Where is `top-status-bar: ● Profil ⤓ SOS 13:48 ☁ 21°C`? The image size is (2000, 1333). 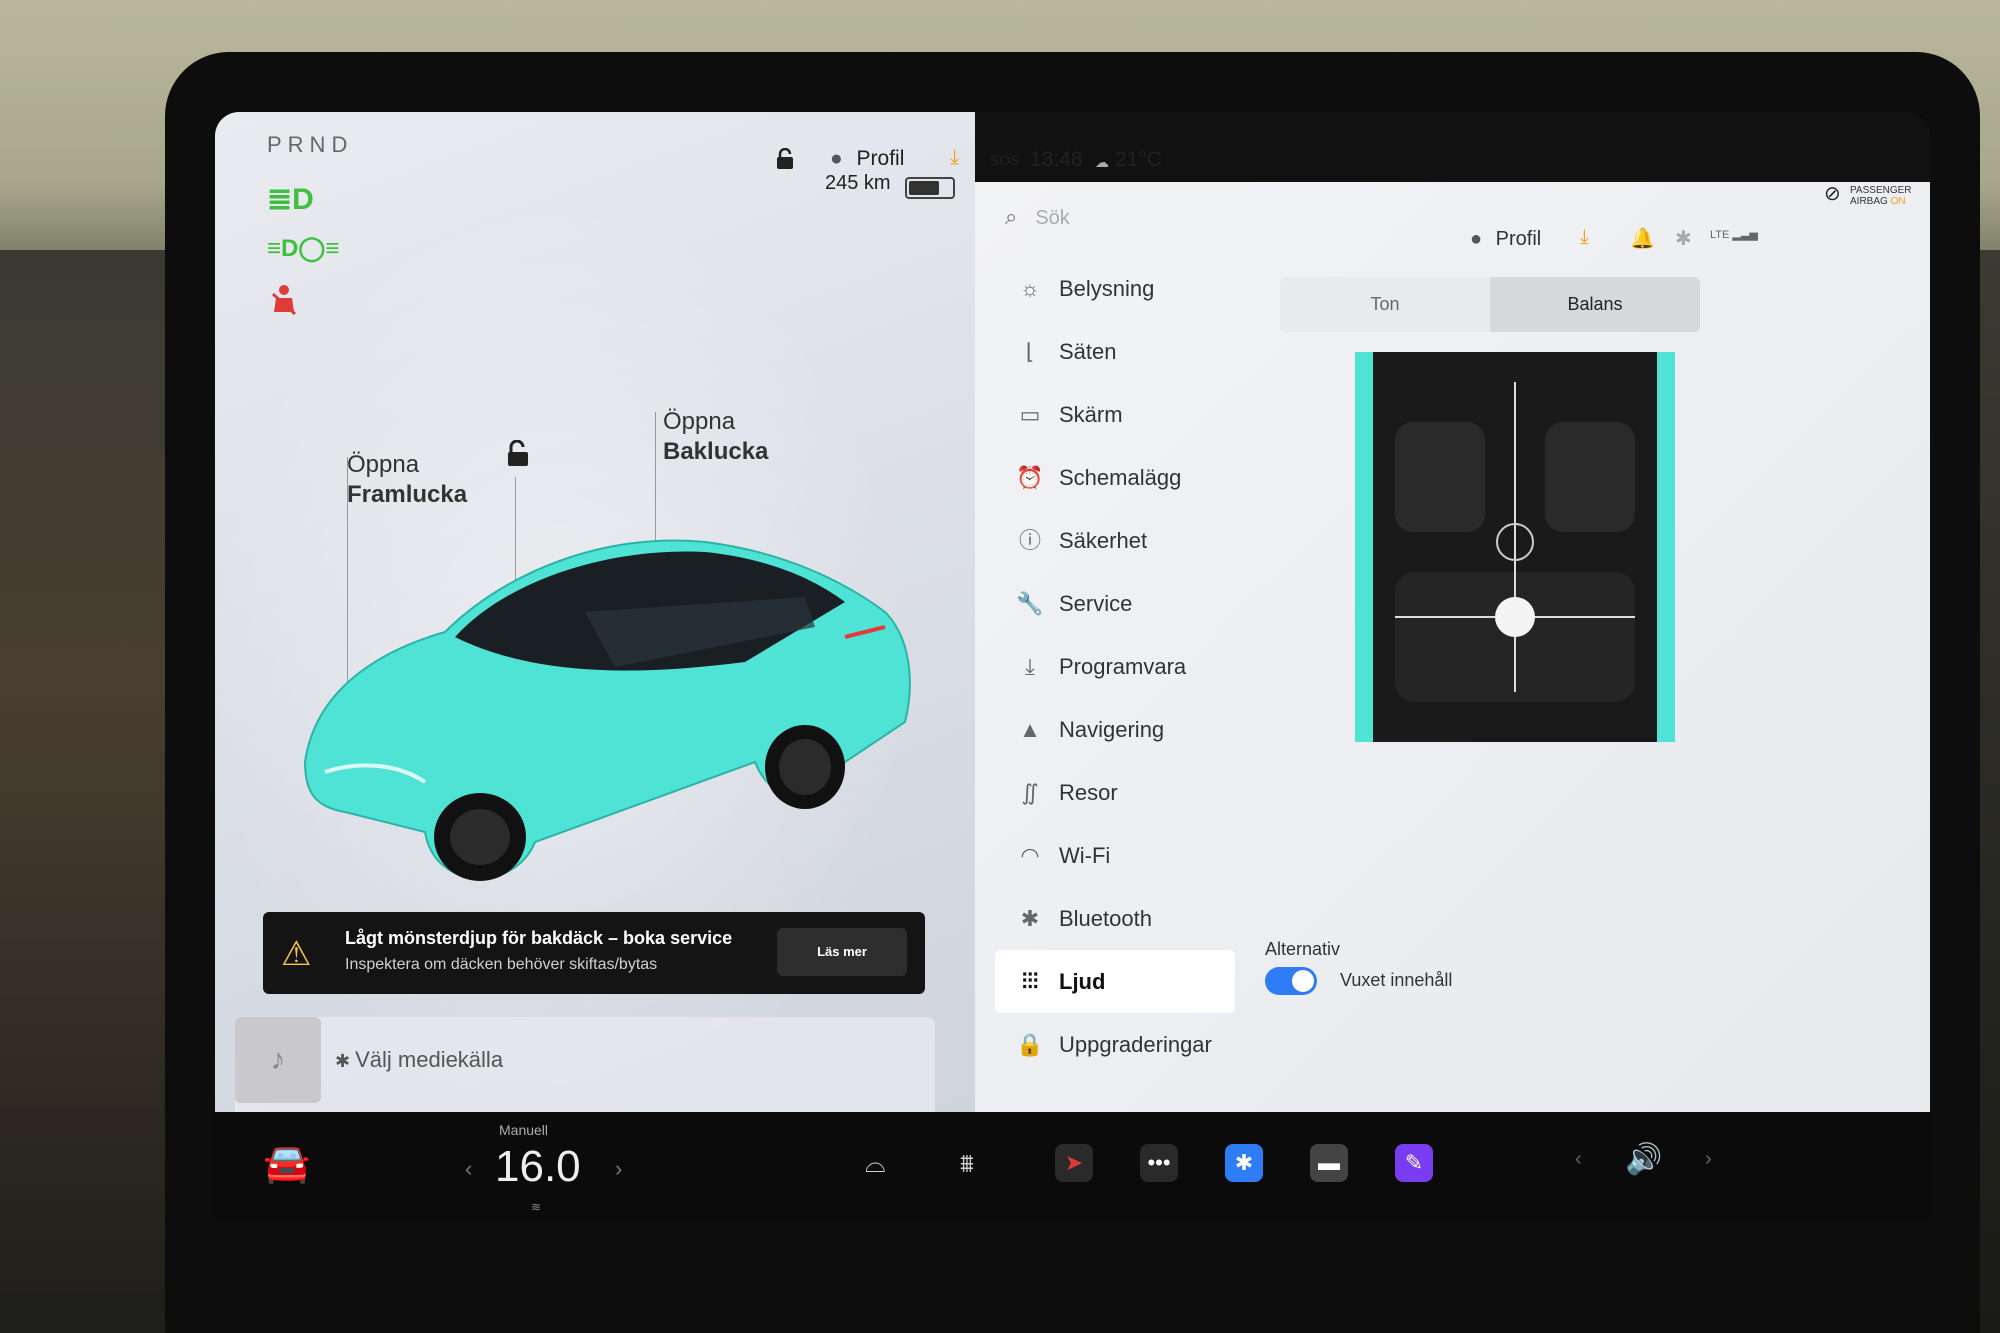 top-status-bar: ● Profil ⤓ SOS 13:48 ☁ 21°C is located at coordinates (1055, 157).